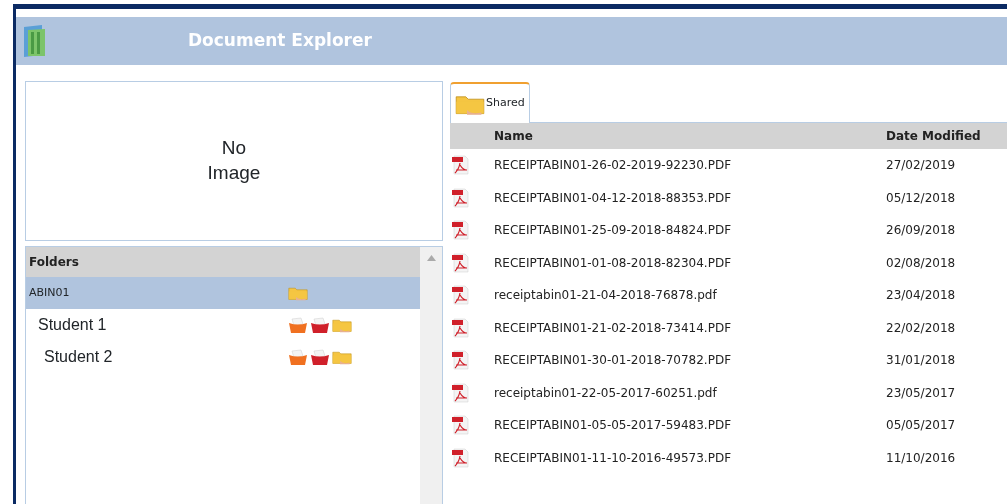  I want to click on folder-row: ABIN01, so click(223, 293).